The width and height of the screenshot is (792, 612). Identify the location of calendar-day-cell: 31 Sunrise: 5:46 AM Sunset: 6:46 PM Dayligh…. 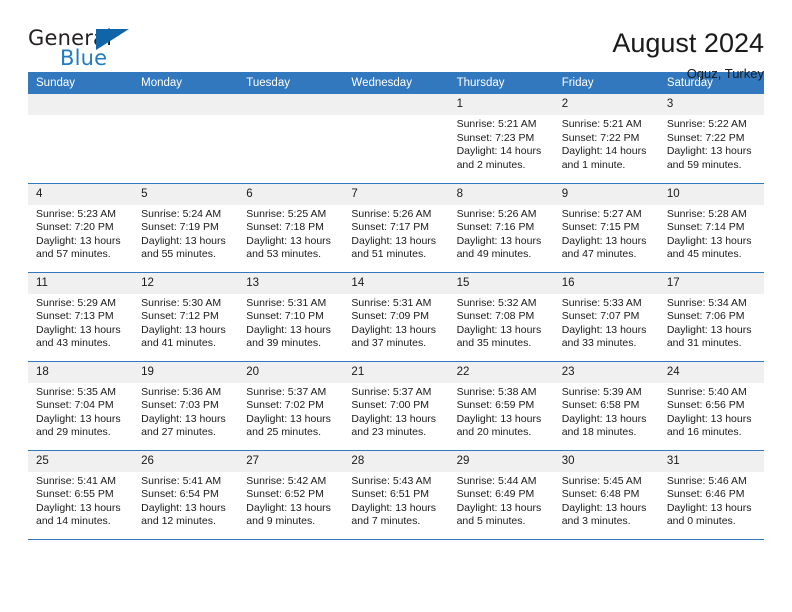
(711, 495).